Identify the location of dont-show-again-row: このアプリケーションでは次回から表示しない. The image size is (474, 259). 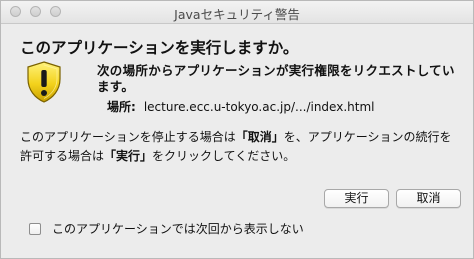
(166, 228).